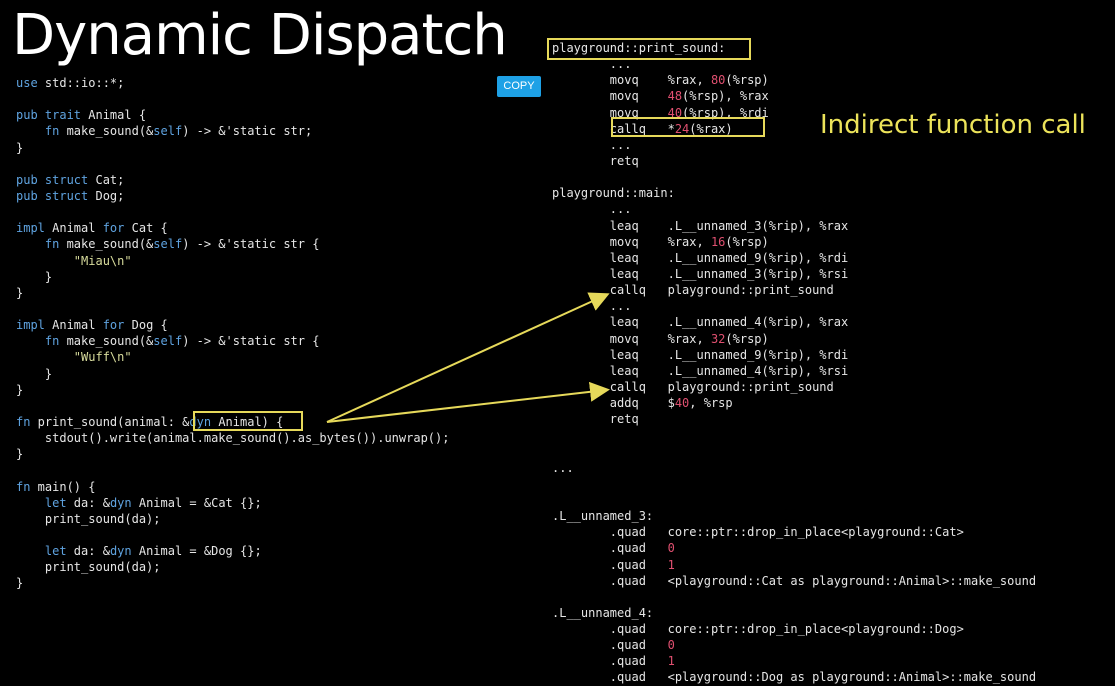 The width and height of the screenshot is (1115, 686). I want to click on code-token: Animal, so click(73, 228).